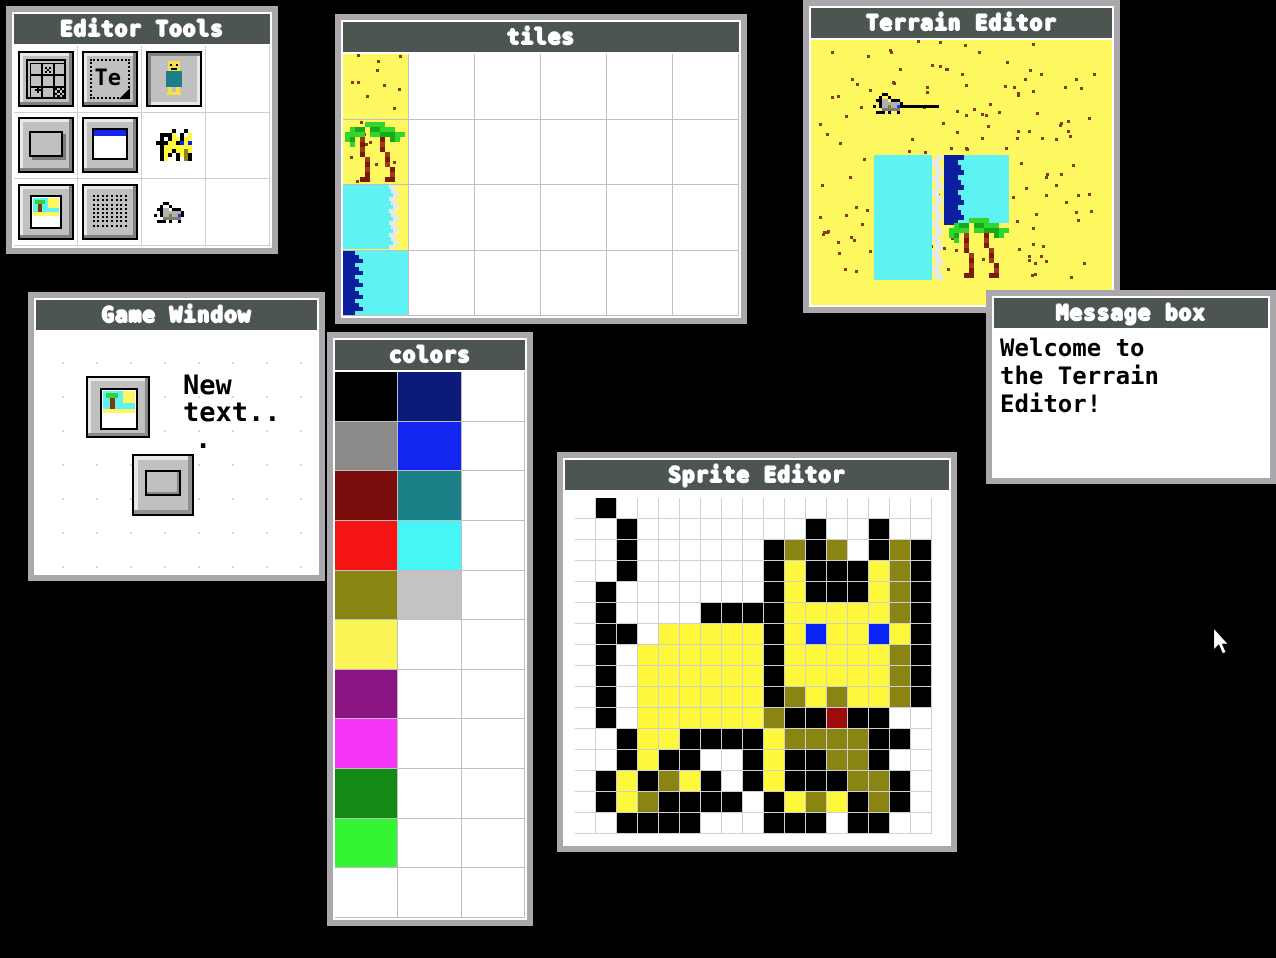 Image resolution: width=1276 pixels, height=958 pixels. Describe the element at coordinates (174, 146) in the screenshot. I see `cat-sprite-preview` at that location.